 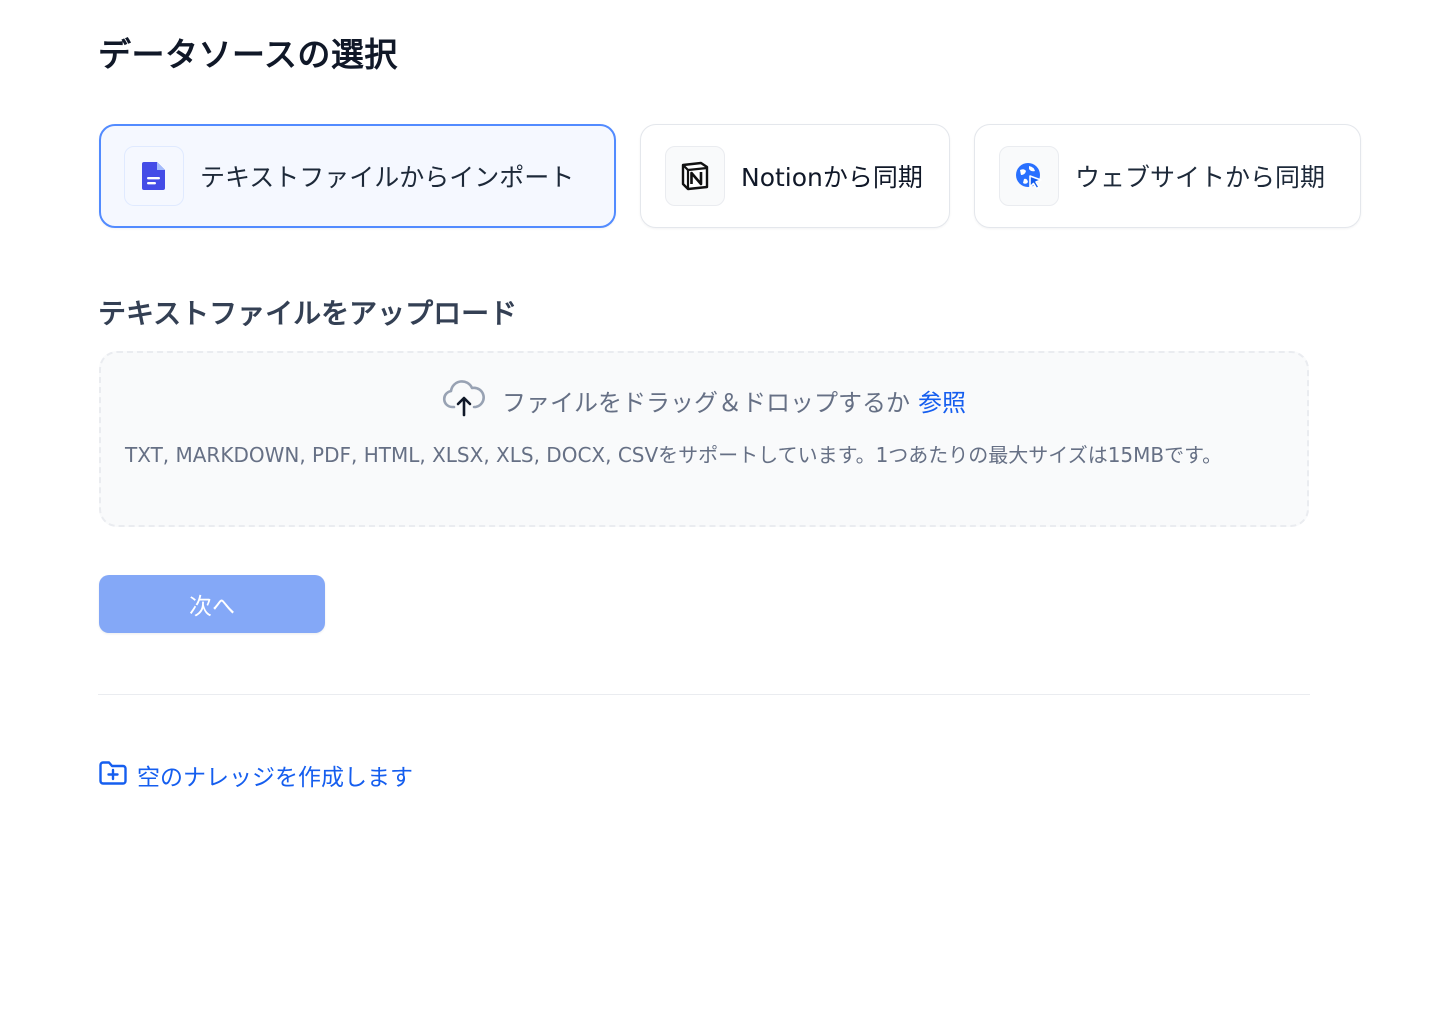 What do you see at coordinates (1029, 176) in the screenshot?
I see `globe-icon` at bounding box center [1029, 176].